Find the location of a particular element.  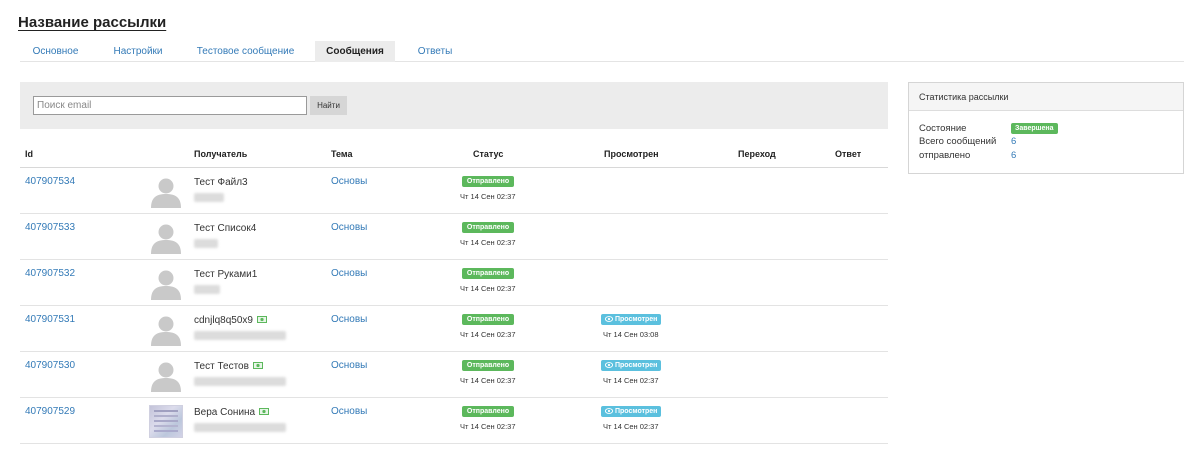

recipient-name: Тест Файл3 is located at coordinates (221, 182).